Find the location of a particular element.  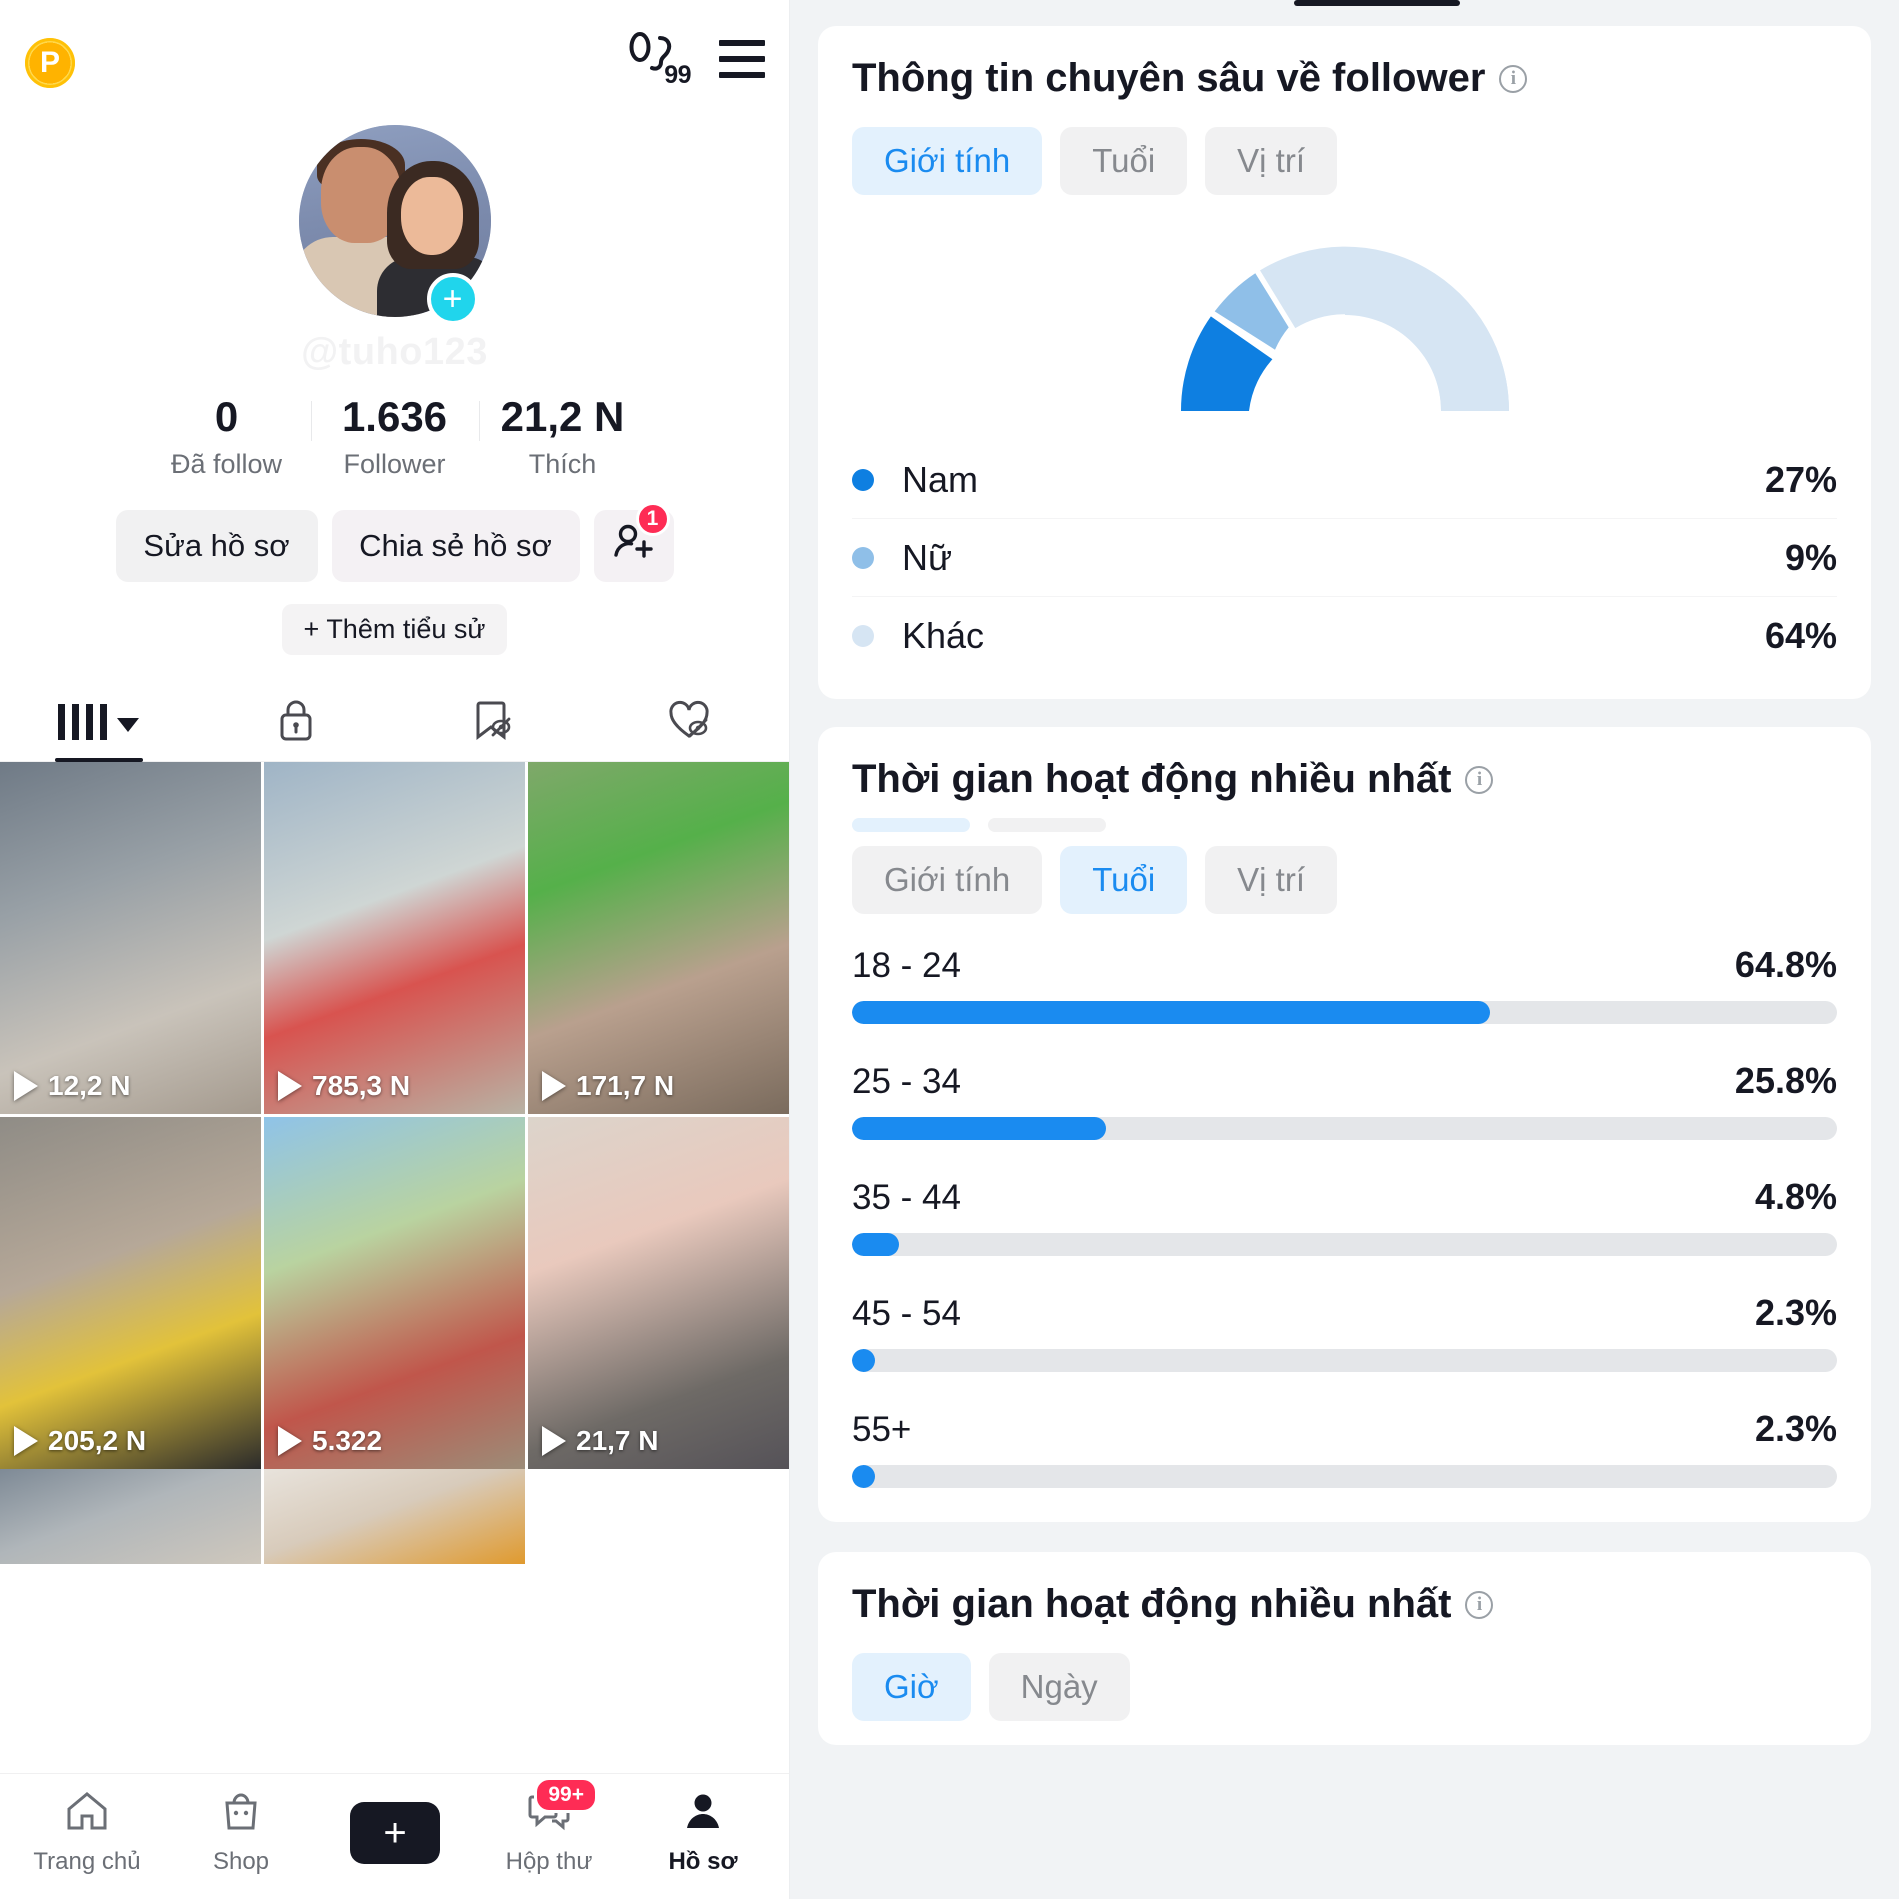

bar-item: 55+ 2.3% is located at coordinates (1344, 1448).